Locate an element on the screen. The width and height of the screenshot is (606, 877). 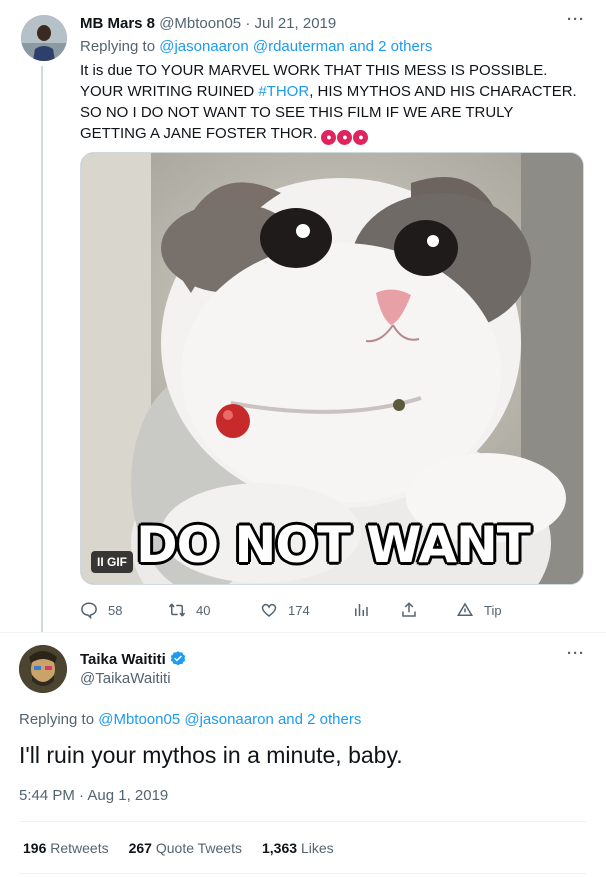
hashtag-link: #THOR is located at coordinates (283, 91).